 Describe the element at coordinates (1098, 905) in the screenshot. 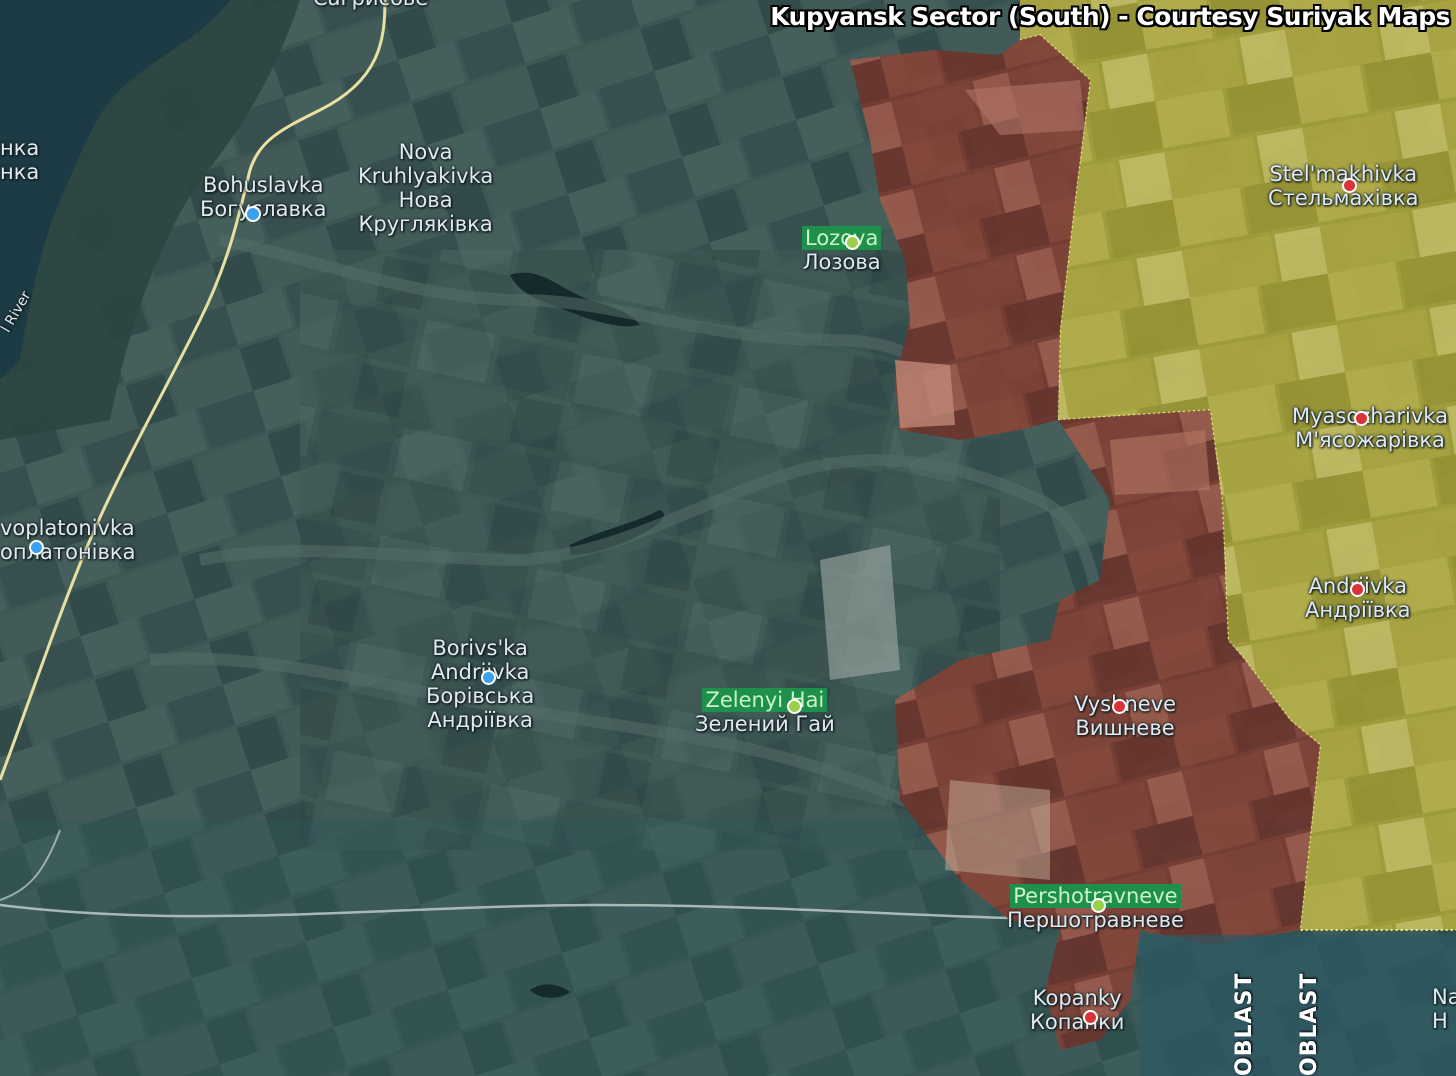

I see `marker-pershotravneve` at that location.